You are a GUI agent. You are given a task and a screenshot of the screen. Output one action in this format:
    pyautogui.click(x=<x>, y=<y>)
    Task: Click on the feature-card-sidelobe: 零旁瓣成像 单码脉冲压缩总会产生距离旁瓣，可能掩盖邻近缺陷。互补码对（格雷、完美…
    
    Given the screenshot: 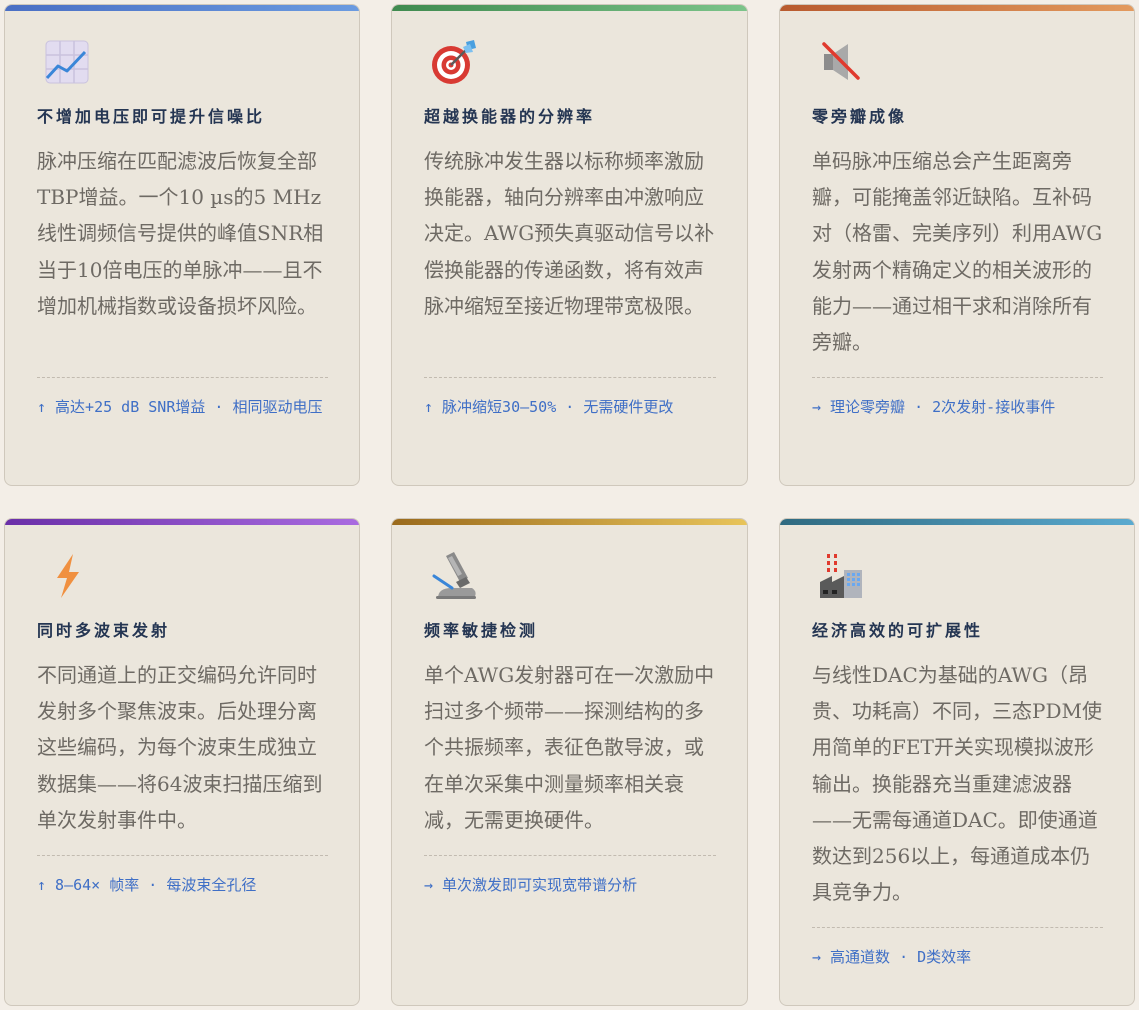 What is the action you would take?
    pyautogui.click(x=957, y=245)
    